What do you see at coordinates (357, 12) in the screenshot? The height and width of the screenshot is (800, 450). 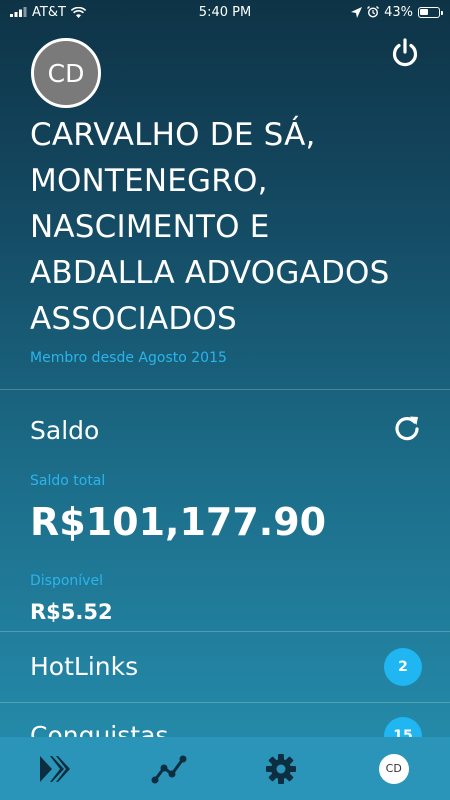 I see `location-icon` at bounding box center [357, 12].